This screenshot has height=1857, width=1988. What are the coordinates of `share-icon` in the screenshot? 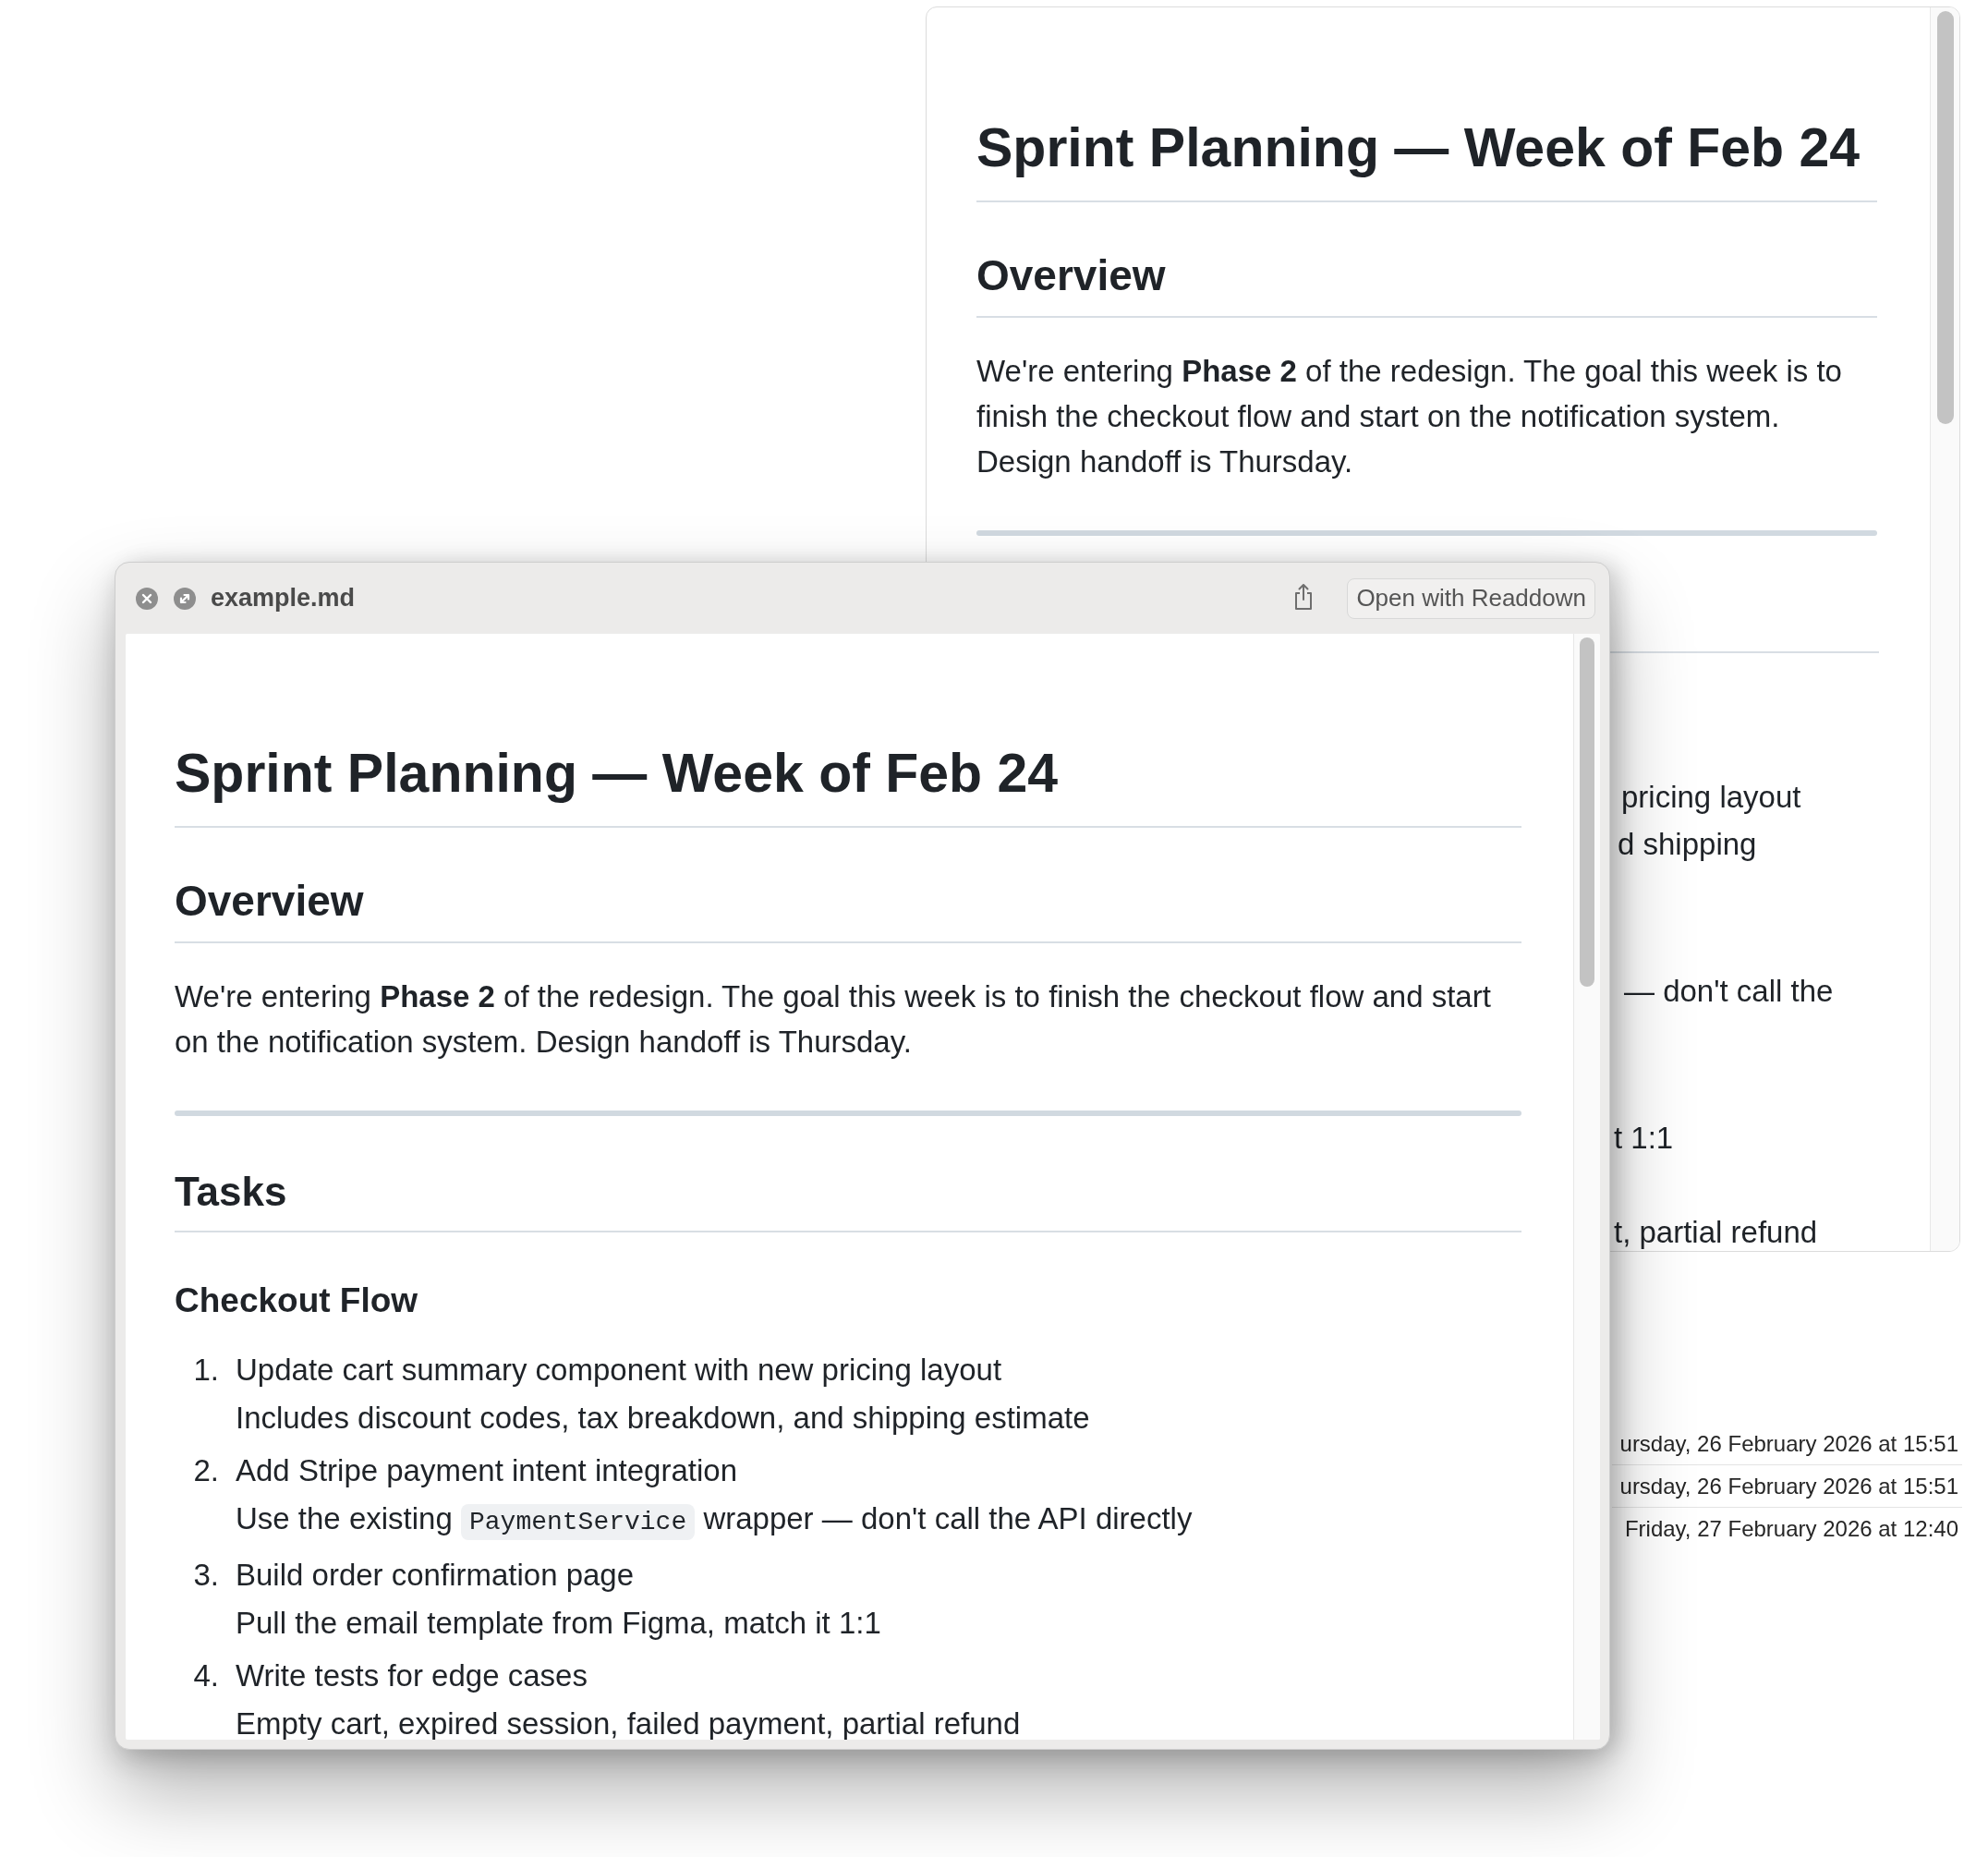 It's located at (1304, 596).